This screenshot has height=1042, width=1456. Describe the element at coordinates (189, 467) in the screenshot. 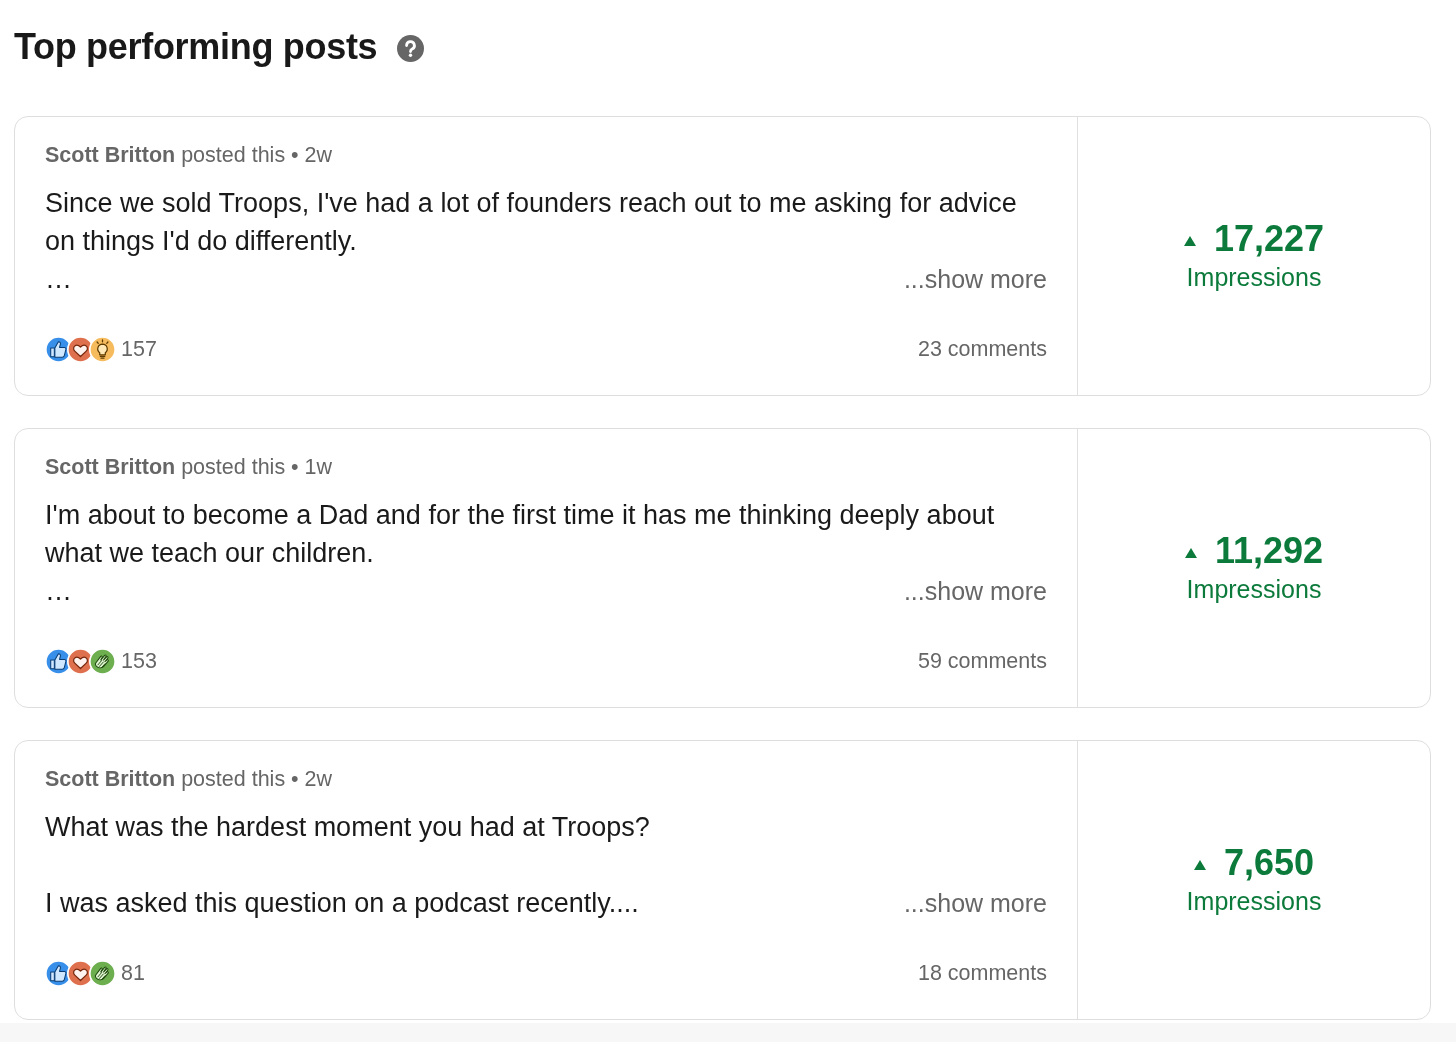

I see `post-meta: Scott Britton posted this • 1w` at that location.